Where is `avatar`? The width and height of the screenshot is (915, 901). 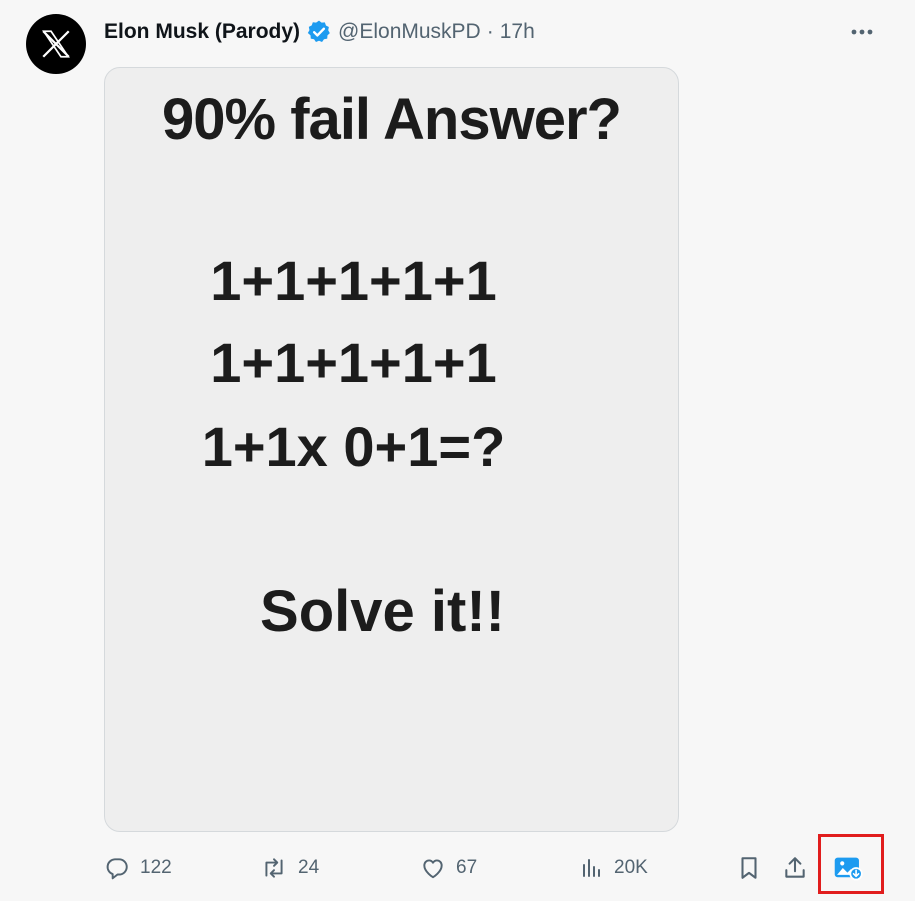 avatar is located at coordinates (56, 44).